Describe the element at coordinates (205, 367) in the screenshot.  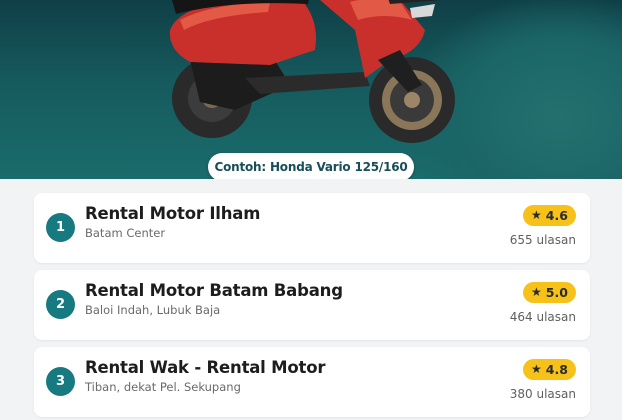
I see `rental-name: Rental Wak - Rental Motor` at that location.